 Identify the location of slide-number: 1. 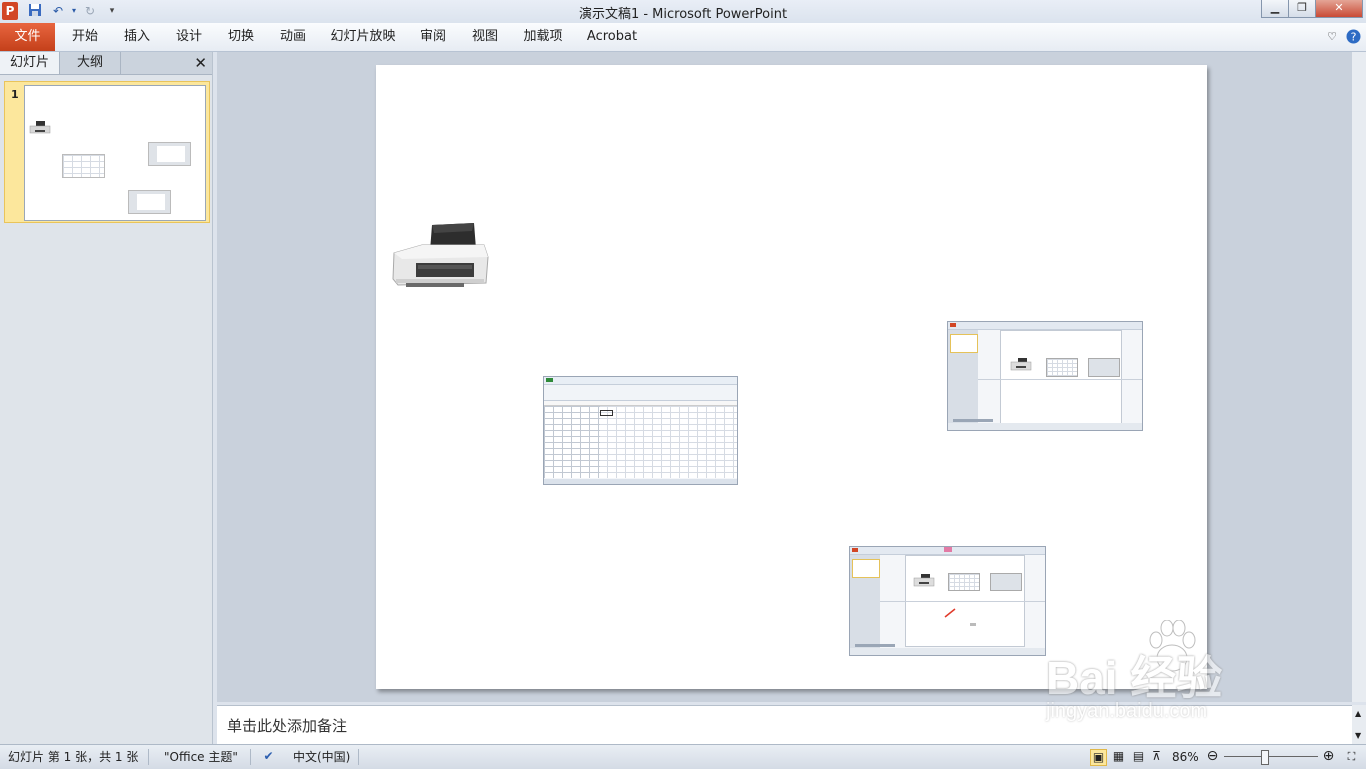
(15, 94).